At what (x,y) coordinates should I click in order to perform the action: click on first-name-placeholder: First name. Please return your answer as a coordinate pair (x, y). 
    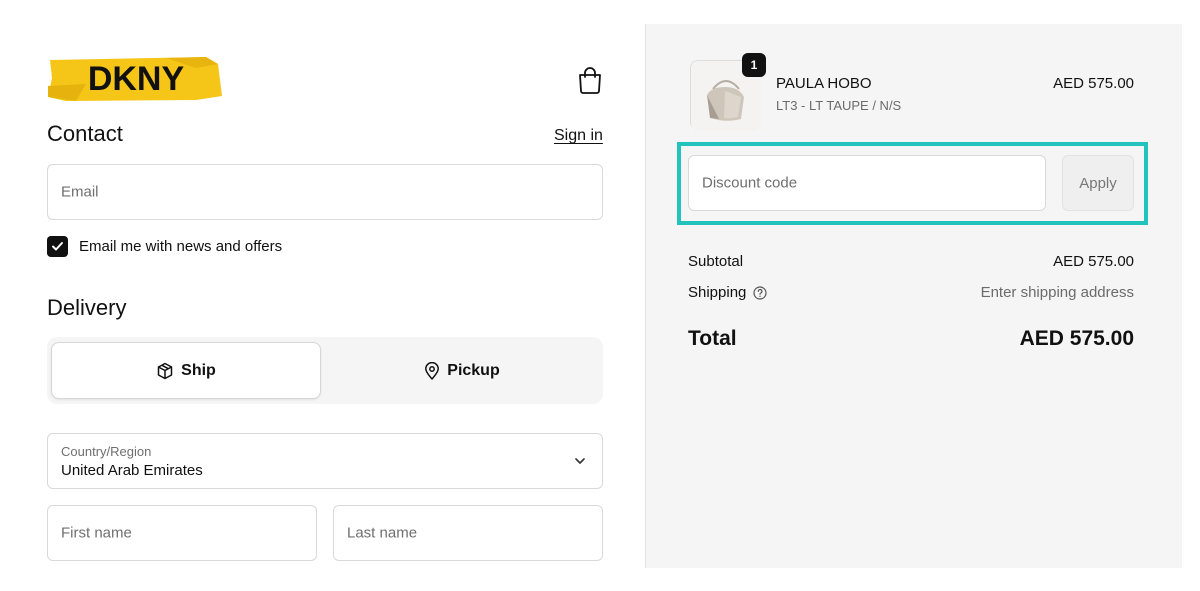
    Looking at the image, I should click on (96, 533).